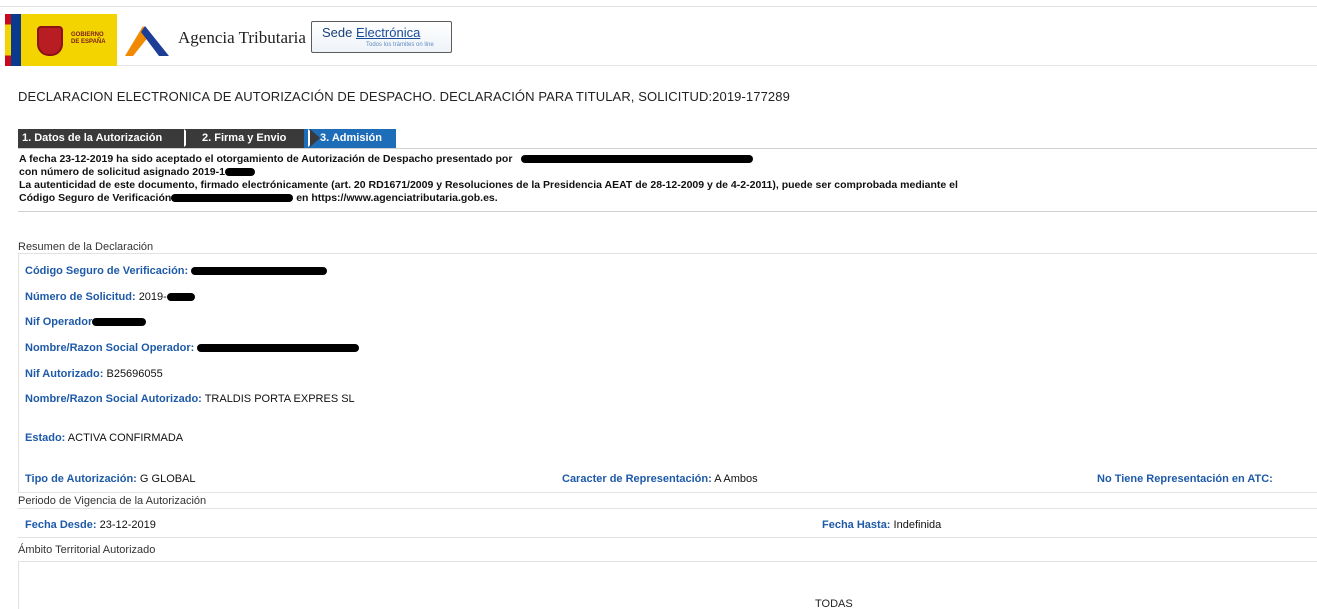  What do you see at coordinates (45, 438) in the screenshot?
I see `field-label: Estado:` at bounding box center [45, 438].